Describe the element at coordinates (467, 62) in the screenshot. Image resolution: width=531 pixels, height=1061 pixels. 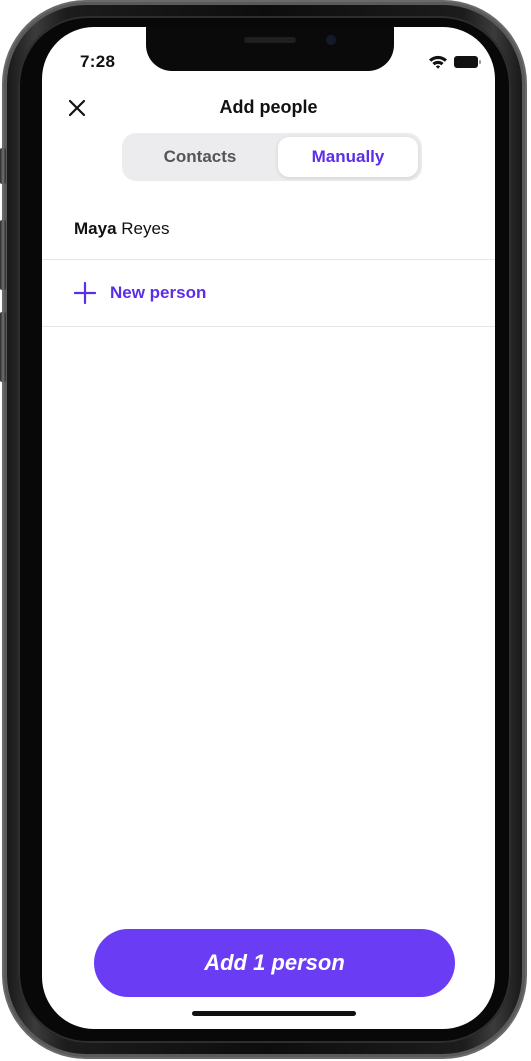
I see `battery-icon` at that location.